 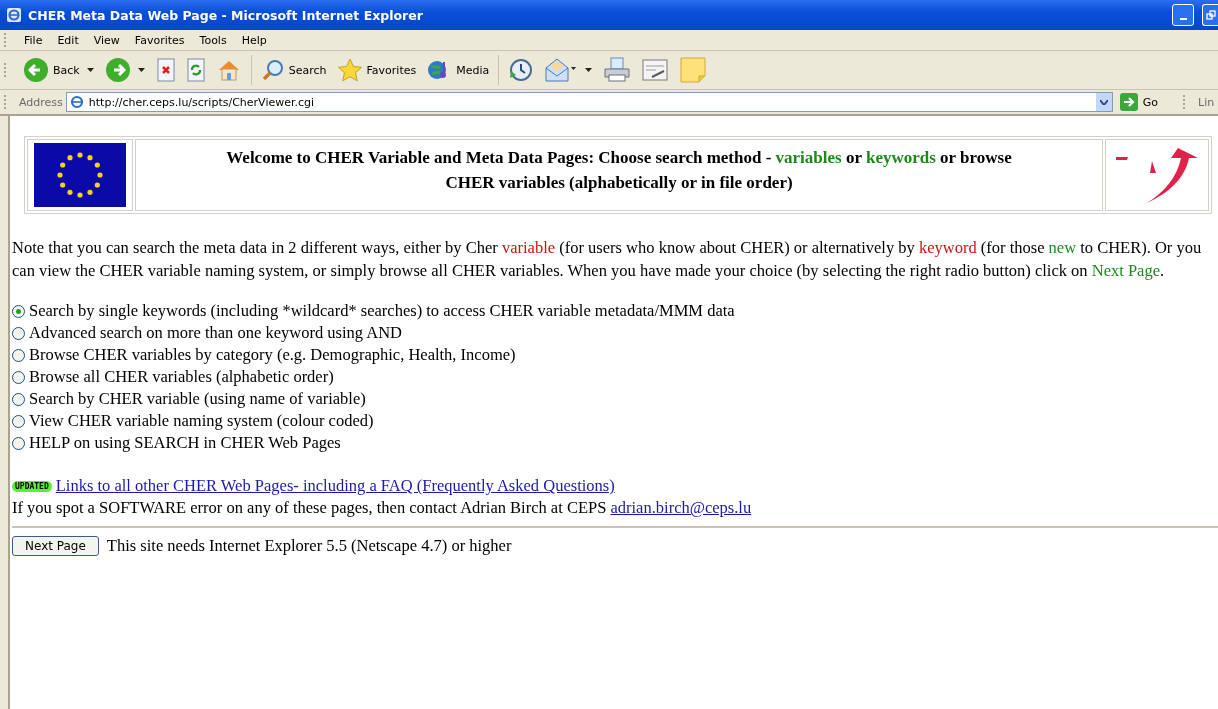 What do you see at coordinates (254, 40) in the screenshot?
I see `menu-item: Help` at bounding box center [254, 40].